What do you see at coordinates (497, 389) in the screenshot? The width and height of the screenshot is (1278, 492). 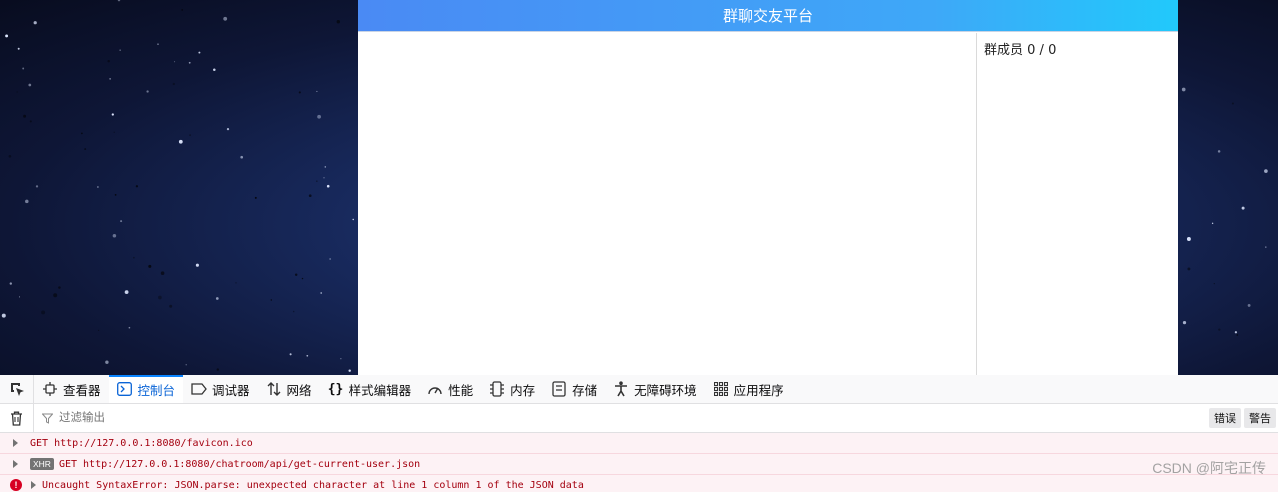 I see `memory-icon` at bounding box center [497, 389].